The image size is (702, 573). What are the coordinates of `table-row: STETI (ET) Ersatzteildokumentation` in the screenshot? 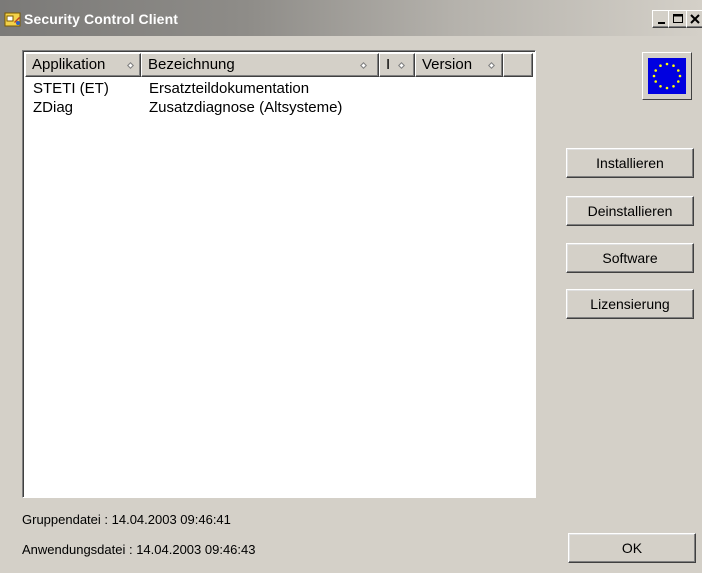 It's located at (279, 88).